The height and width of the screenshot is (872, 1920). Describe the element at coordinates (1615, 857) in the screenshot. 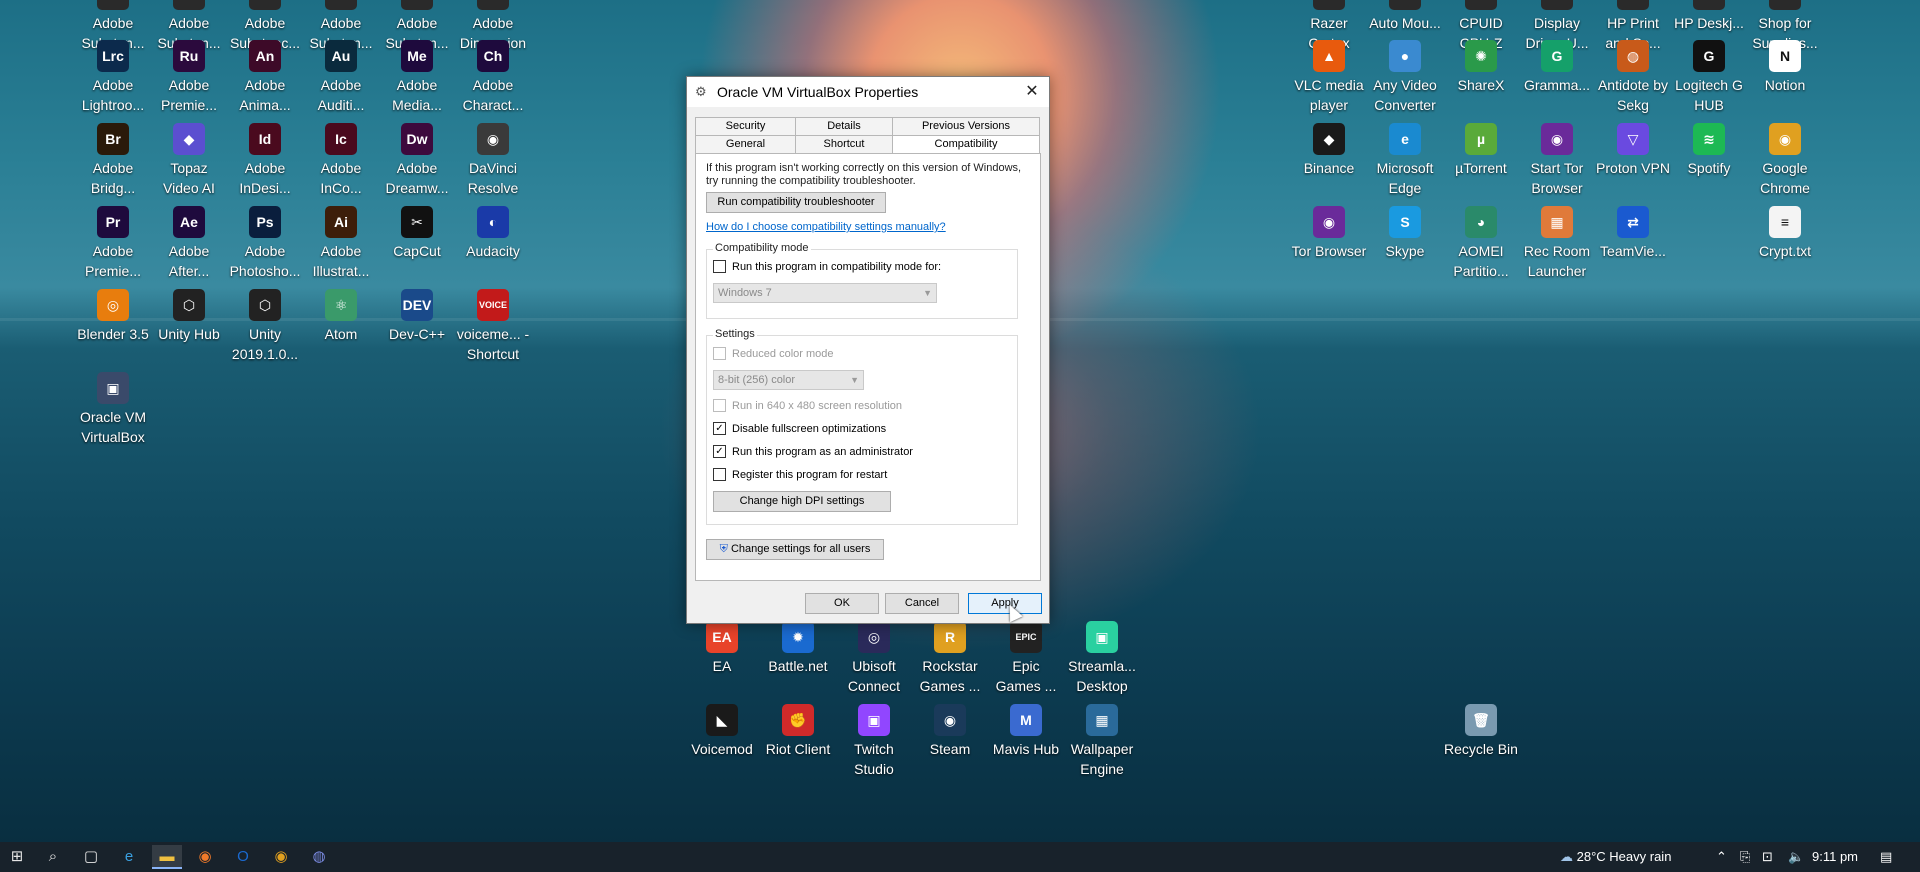

I see `weather-widget: ☁ 28°C Heavy rain` at that location.